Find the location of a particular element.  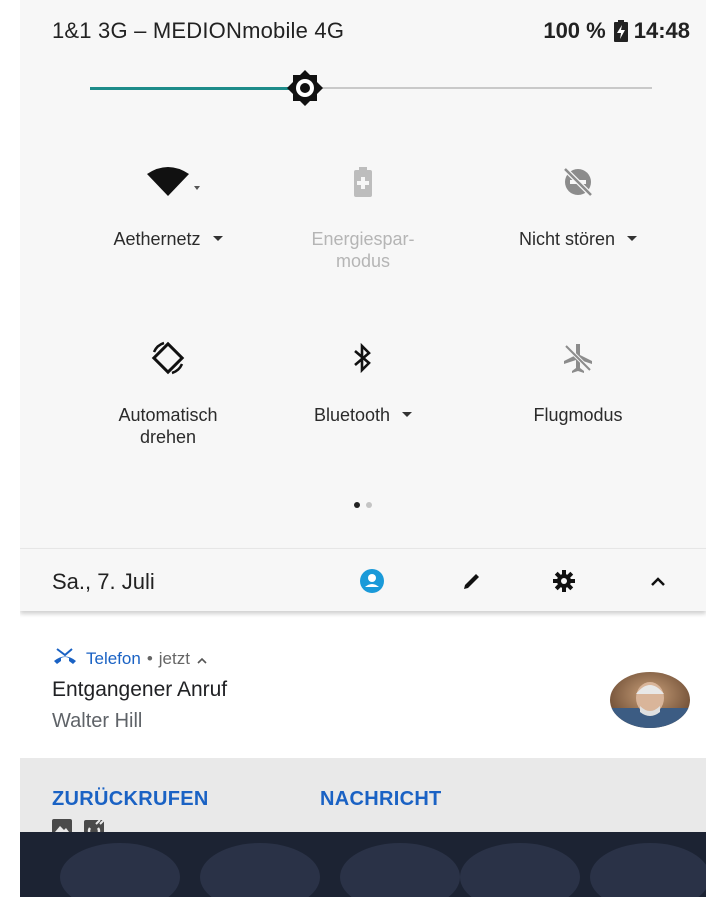

brightness-sun-icon is located at coordinates (305, 88).